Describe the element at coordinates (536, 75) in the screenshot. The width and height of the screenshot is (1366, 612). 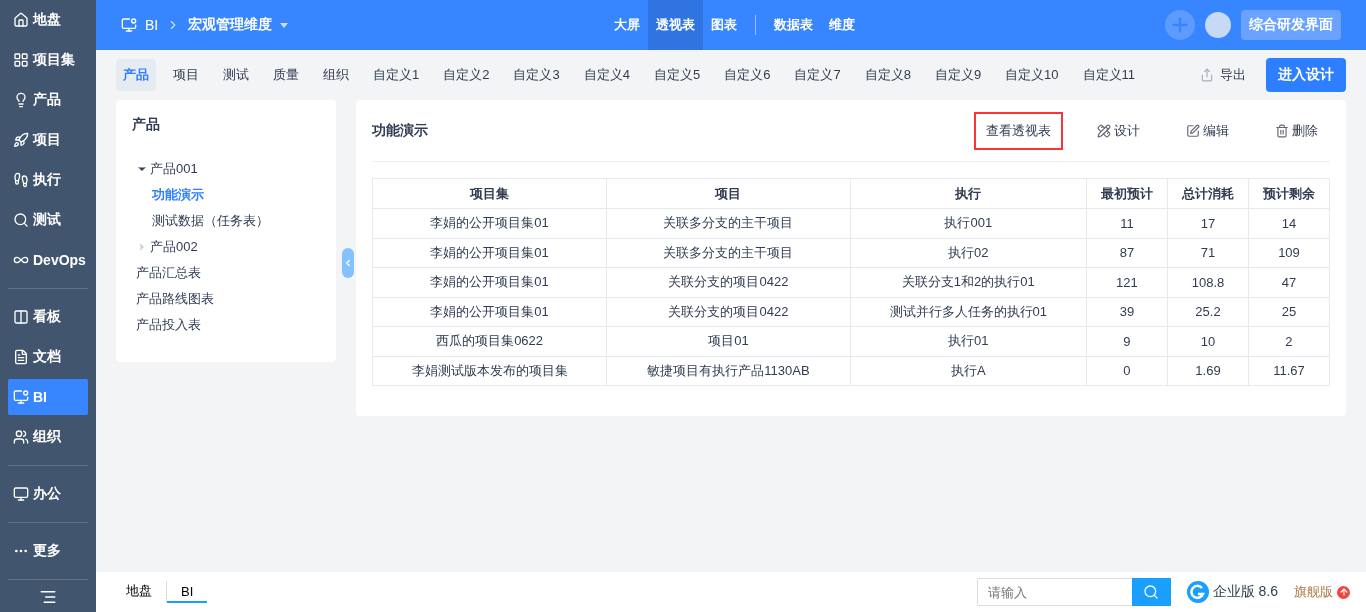
I see `category-tab: 自定义3` at that location.